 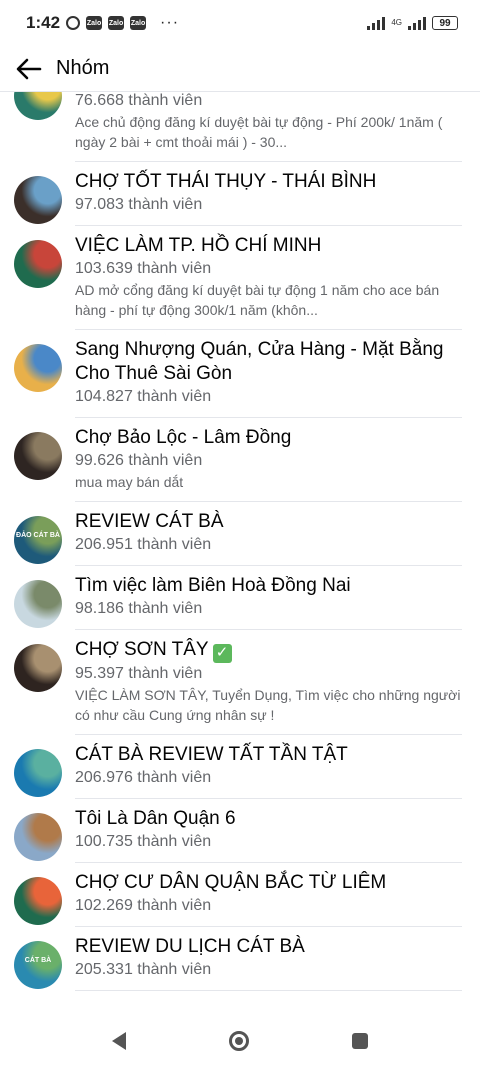 What do you see at coordinates (268, 522) in the screenshot?
I see `group-title-row: REVIEW CÁT BÀ` at bounding box center [268, 522].